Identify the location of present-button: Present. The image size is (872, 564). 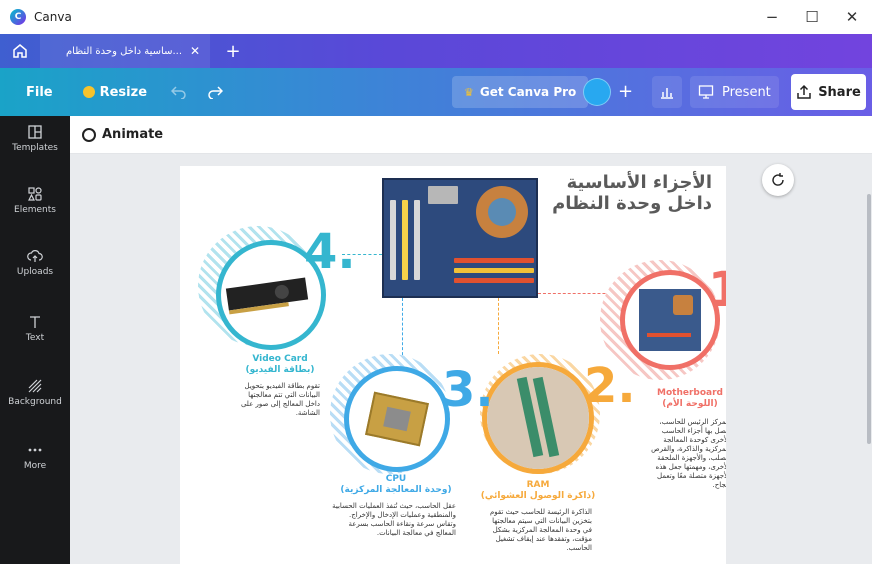
(734, 92).